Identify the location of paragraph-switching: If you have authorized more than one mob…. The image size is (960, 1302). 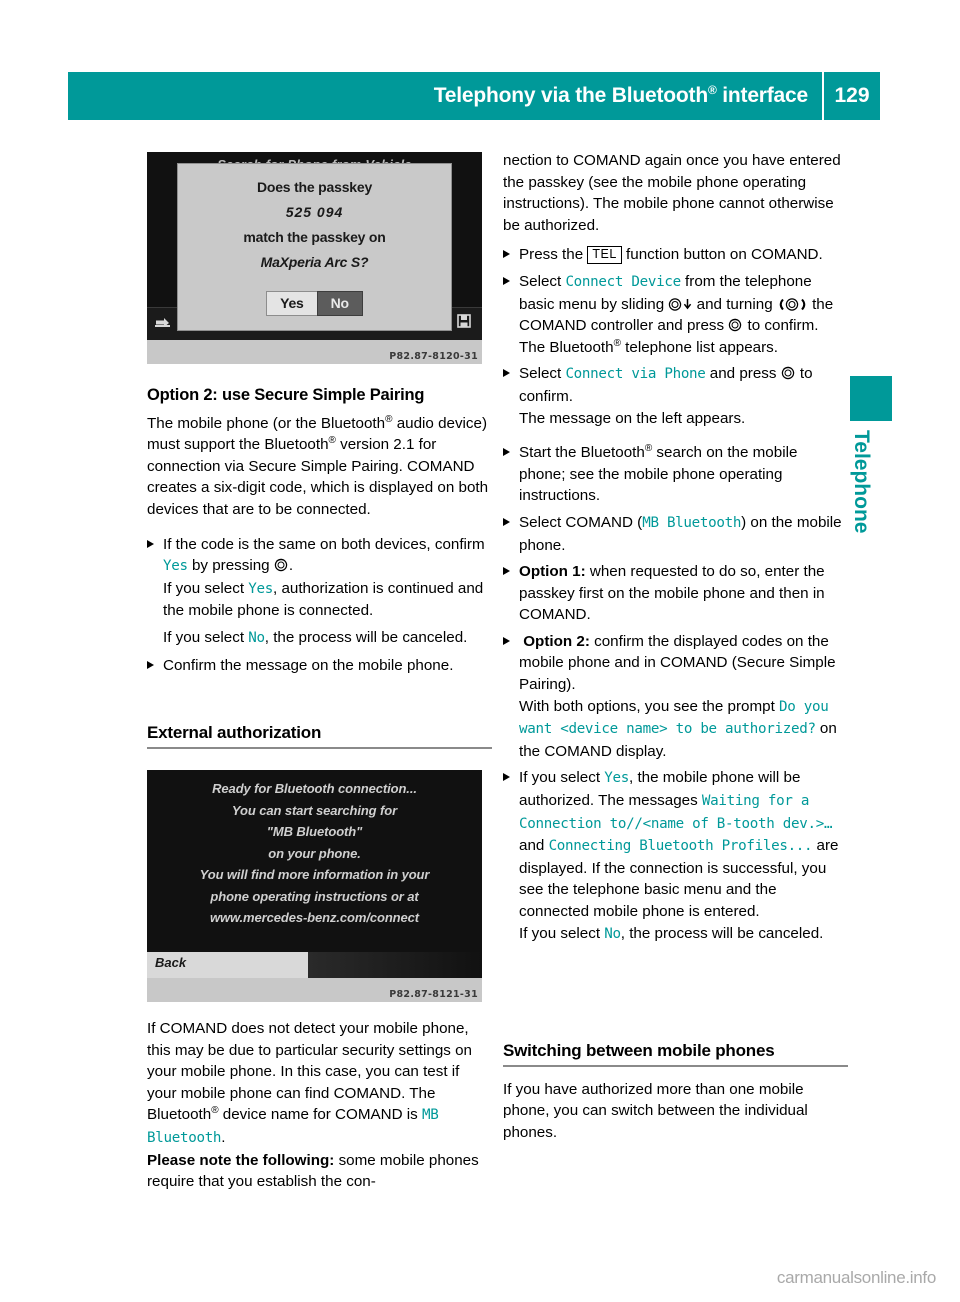
(655, 1110).